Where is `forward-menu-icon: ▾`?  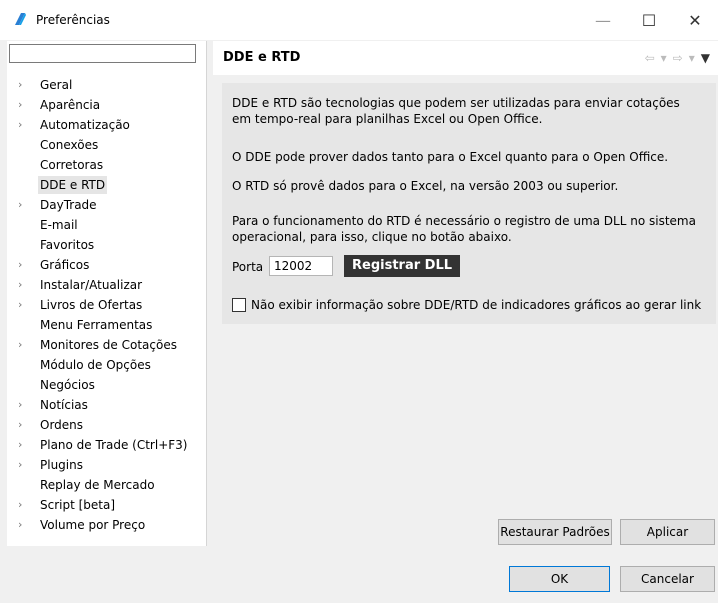
forward-menu-icon: ▾ is located at coordinates (692, 58).